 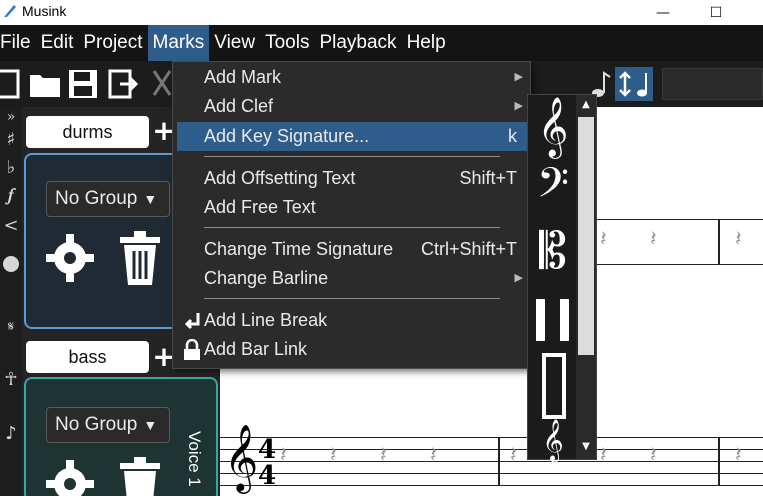 What do you see at coordinates (553, 188) in the screenshot?
I see `bass-clef-option: 𝄢` at bounding box center [553, 188].